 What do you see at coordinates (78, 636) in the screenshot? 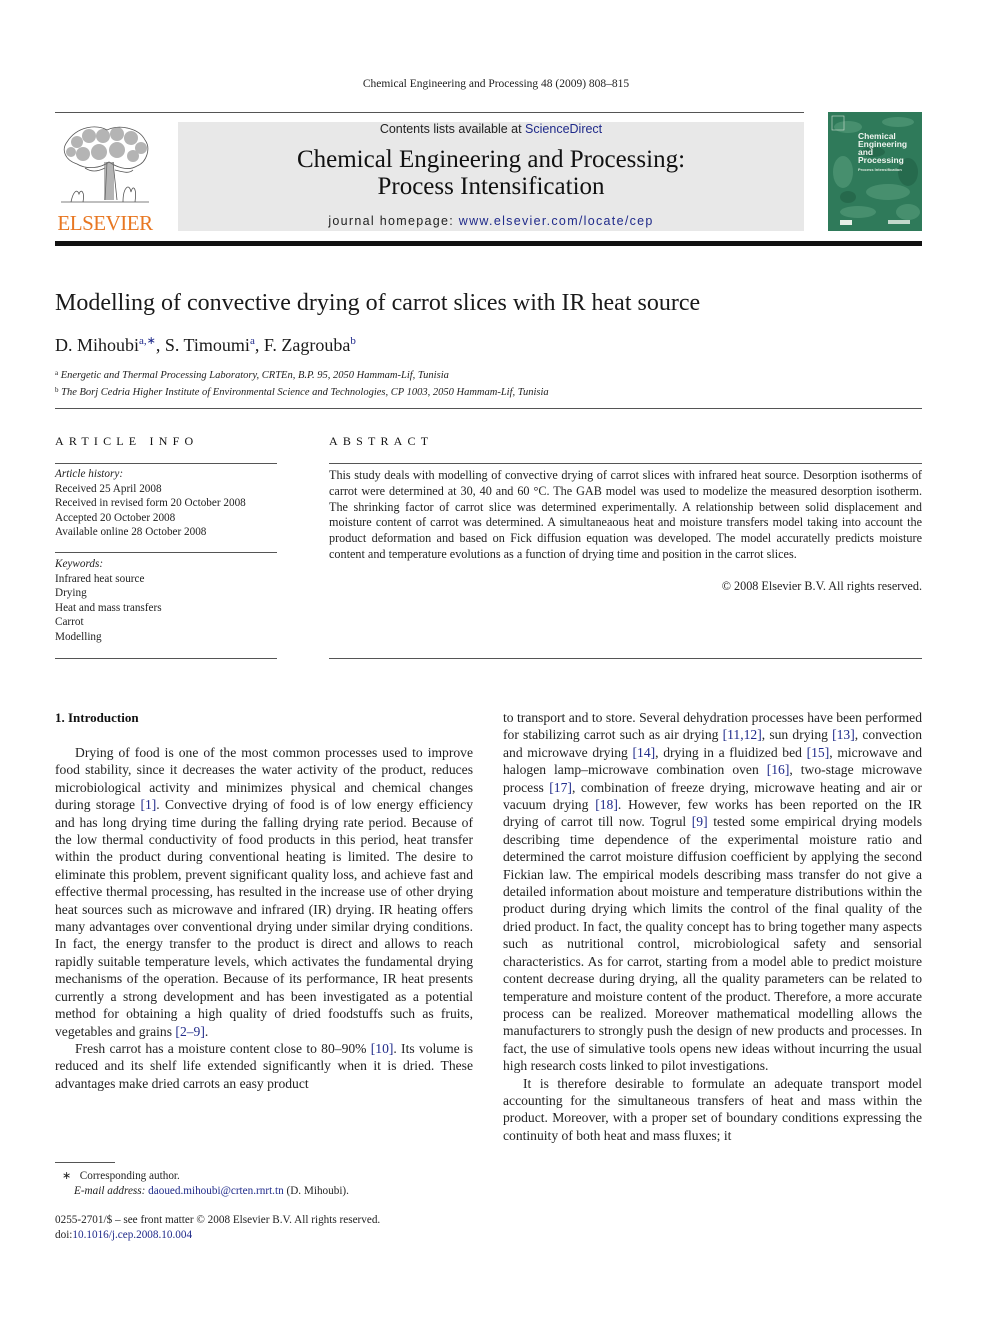
I see `keyword-item: Modelling` at bounding box center [78, 636].